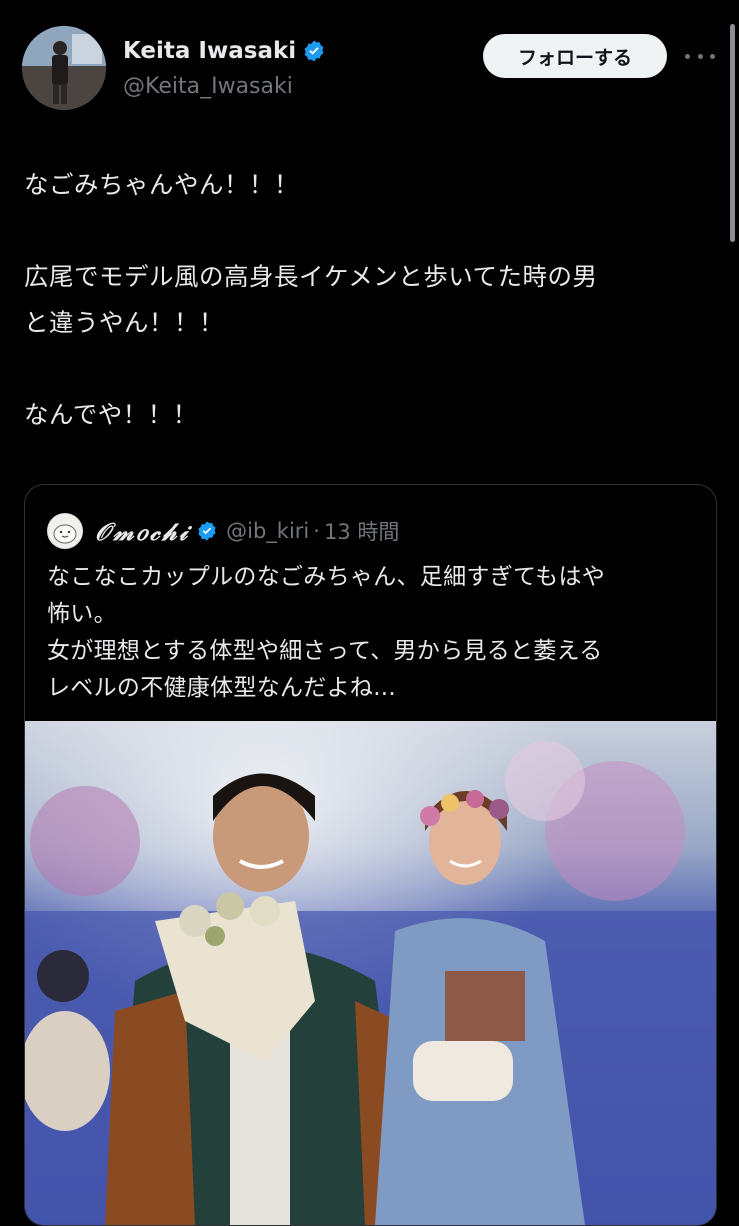  Describe the element at coordinates (82, 614) in the screenshot. I see `quoted-line: 怖い。` at that location.